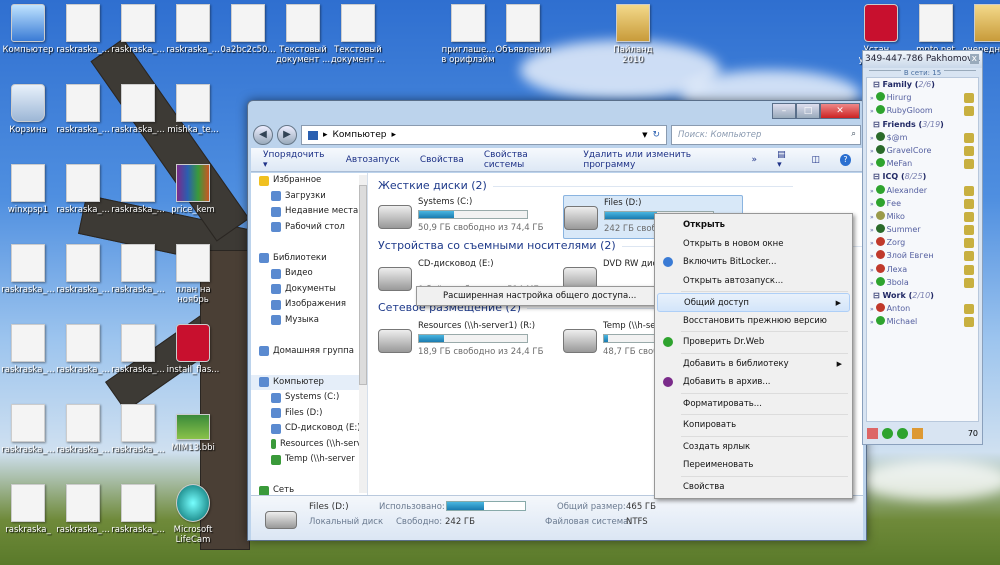 Image resolution: width=1000 pixels, height=565 pixels. Describe the element at coordinates (922, 176) in the screenshot. I see `contact-group: ⊟ ICQ (8/25)` at that location.